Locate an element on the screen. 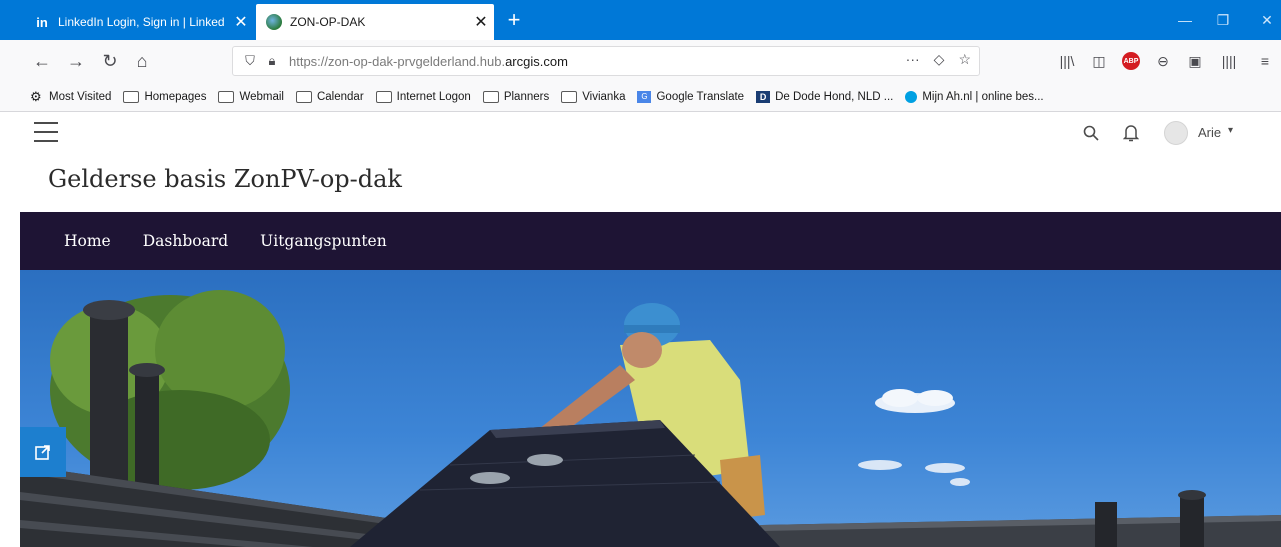  page-actions-icon: ··· is located at coordinates (913, 59).